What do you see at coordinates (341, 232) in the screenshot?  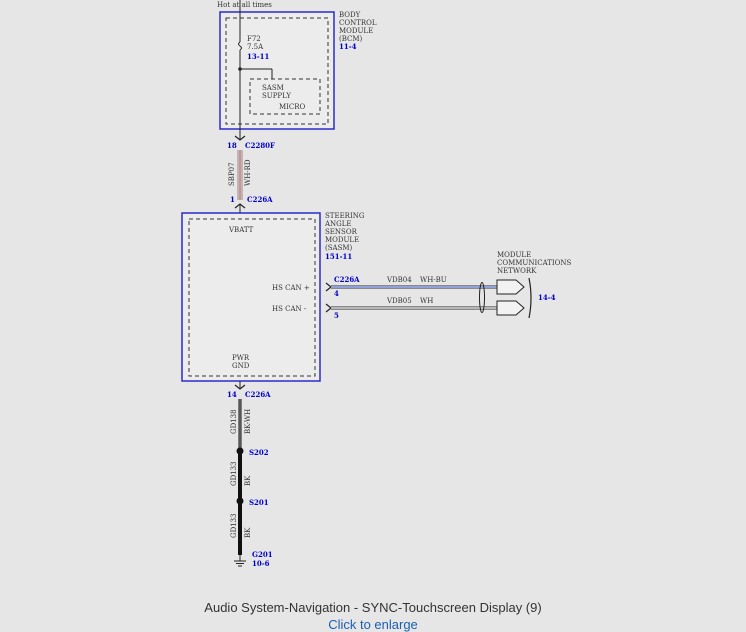 I see `sasm-title-3: SENSOR` at bounding box center [341, 232].